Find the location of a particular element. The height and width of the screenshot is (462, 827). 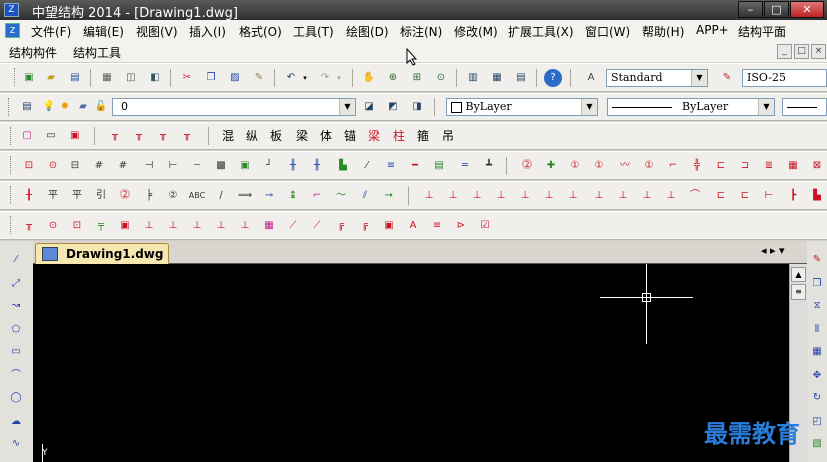

beam-2-icon: ╥ is located at coordinates (139, 136).